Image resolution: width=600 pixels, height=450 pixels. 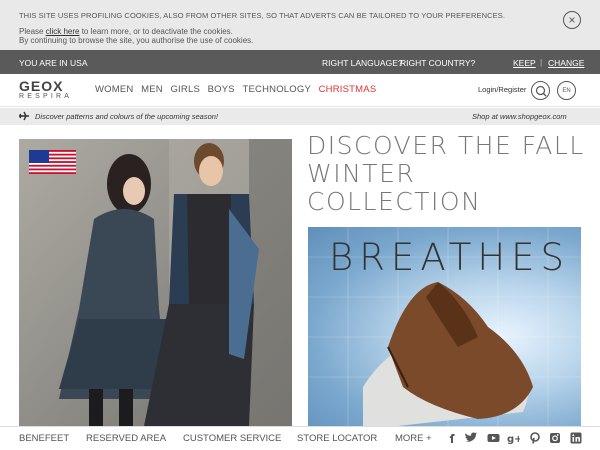 I want to click on headline-line-1: DISCOVER THE FALL, so click(x=446, y=145).